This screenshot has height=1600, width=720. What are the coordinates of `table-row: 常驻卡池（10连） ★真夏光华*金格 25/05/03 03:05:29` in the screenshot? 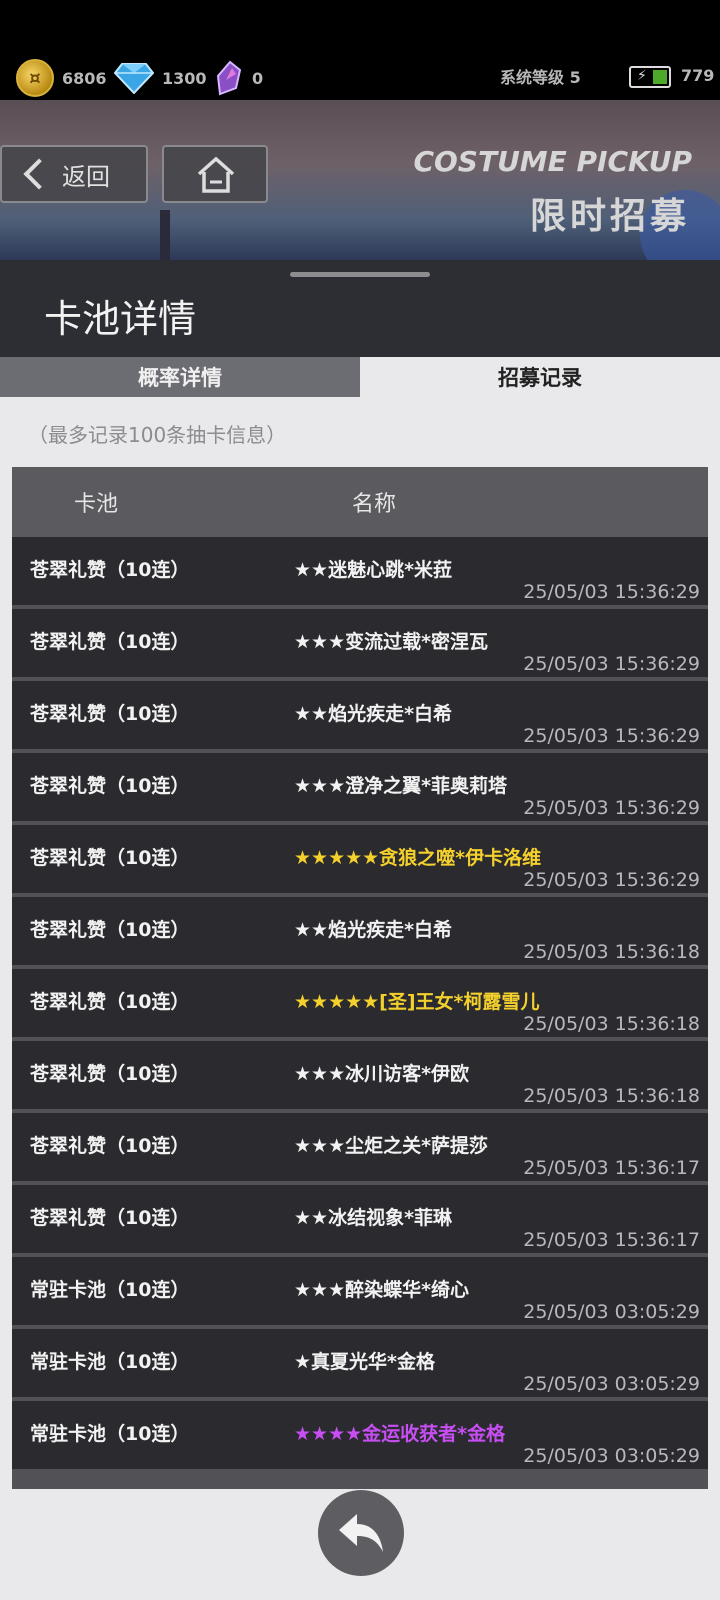 It's located at (360, 1363).